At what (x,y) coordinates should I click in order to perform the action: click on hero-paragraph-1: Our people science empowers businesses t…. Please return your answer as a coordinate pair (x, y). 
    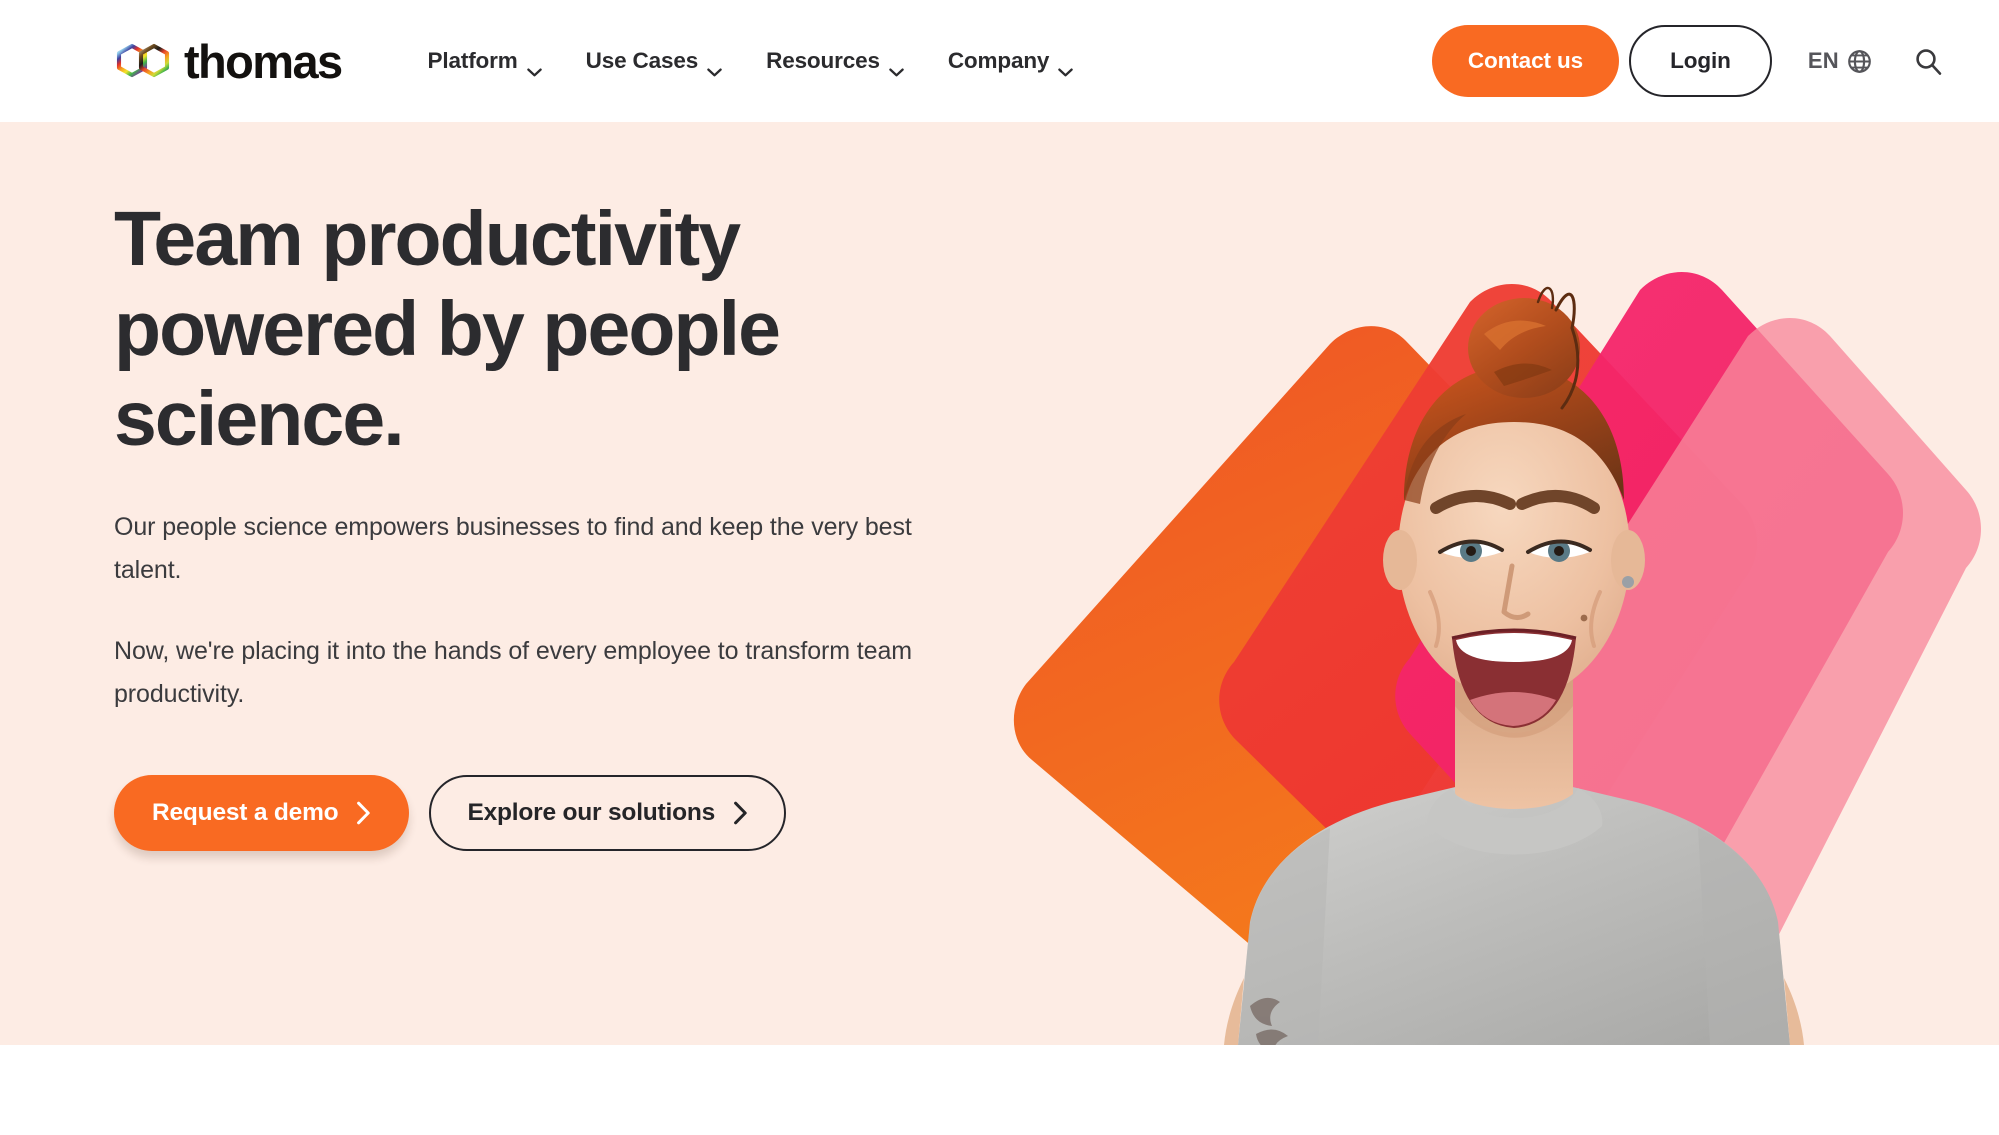
    Looking at the image, I should click on (513, 549).